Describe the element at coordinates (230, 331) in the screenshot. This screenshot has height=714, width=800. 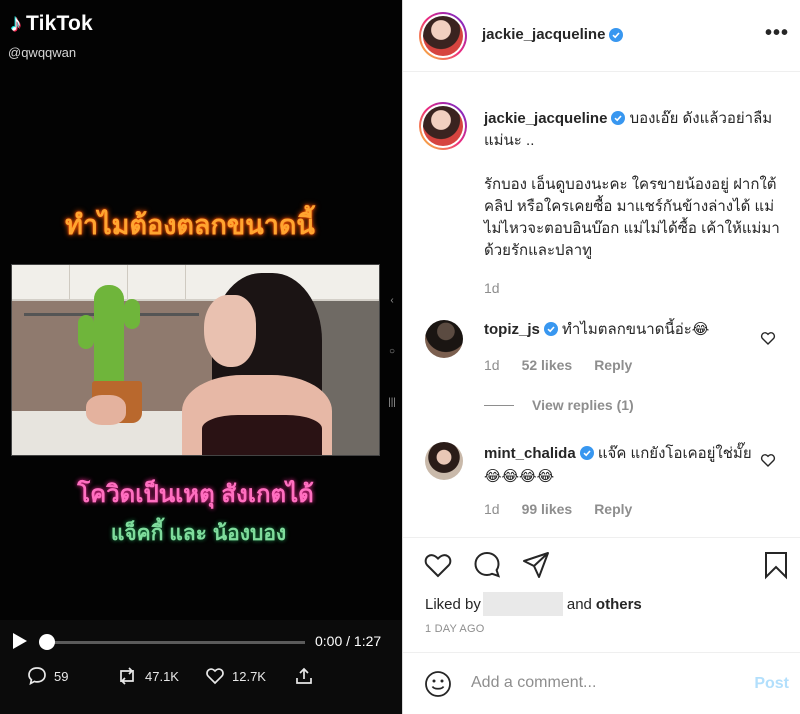
I see `woman-face` at that location.